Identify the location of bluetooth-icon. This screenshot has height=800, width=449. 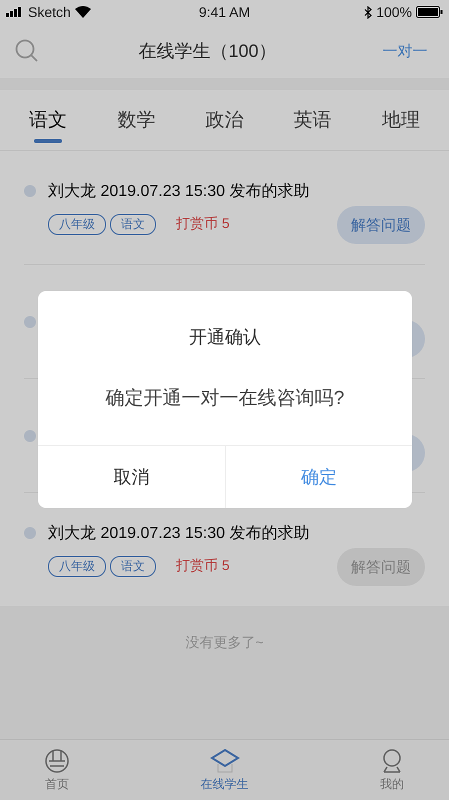
(368, 12).